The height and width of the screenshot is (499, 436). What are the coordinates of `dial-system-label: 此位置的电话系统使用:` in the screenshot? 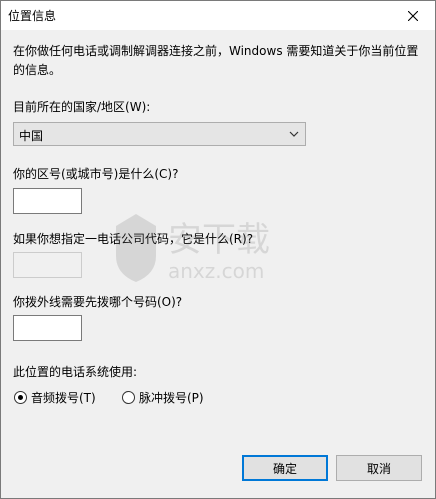 It's located at (75, 372).